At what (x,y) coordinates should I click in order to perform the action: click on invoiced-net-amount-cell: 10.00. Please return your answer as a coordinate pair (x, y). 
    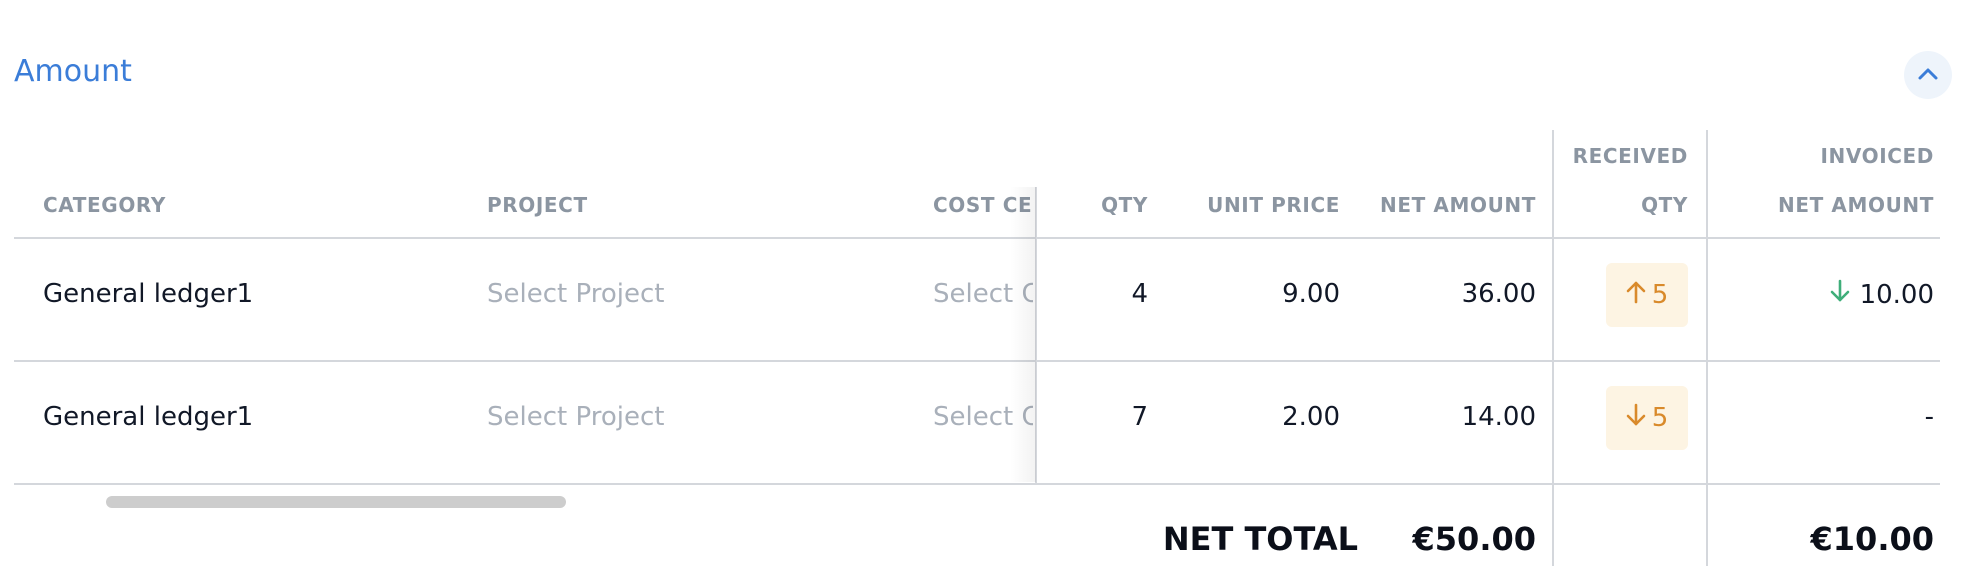
    Looking at the image, I should click on (1872, 294).